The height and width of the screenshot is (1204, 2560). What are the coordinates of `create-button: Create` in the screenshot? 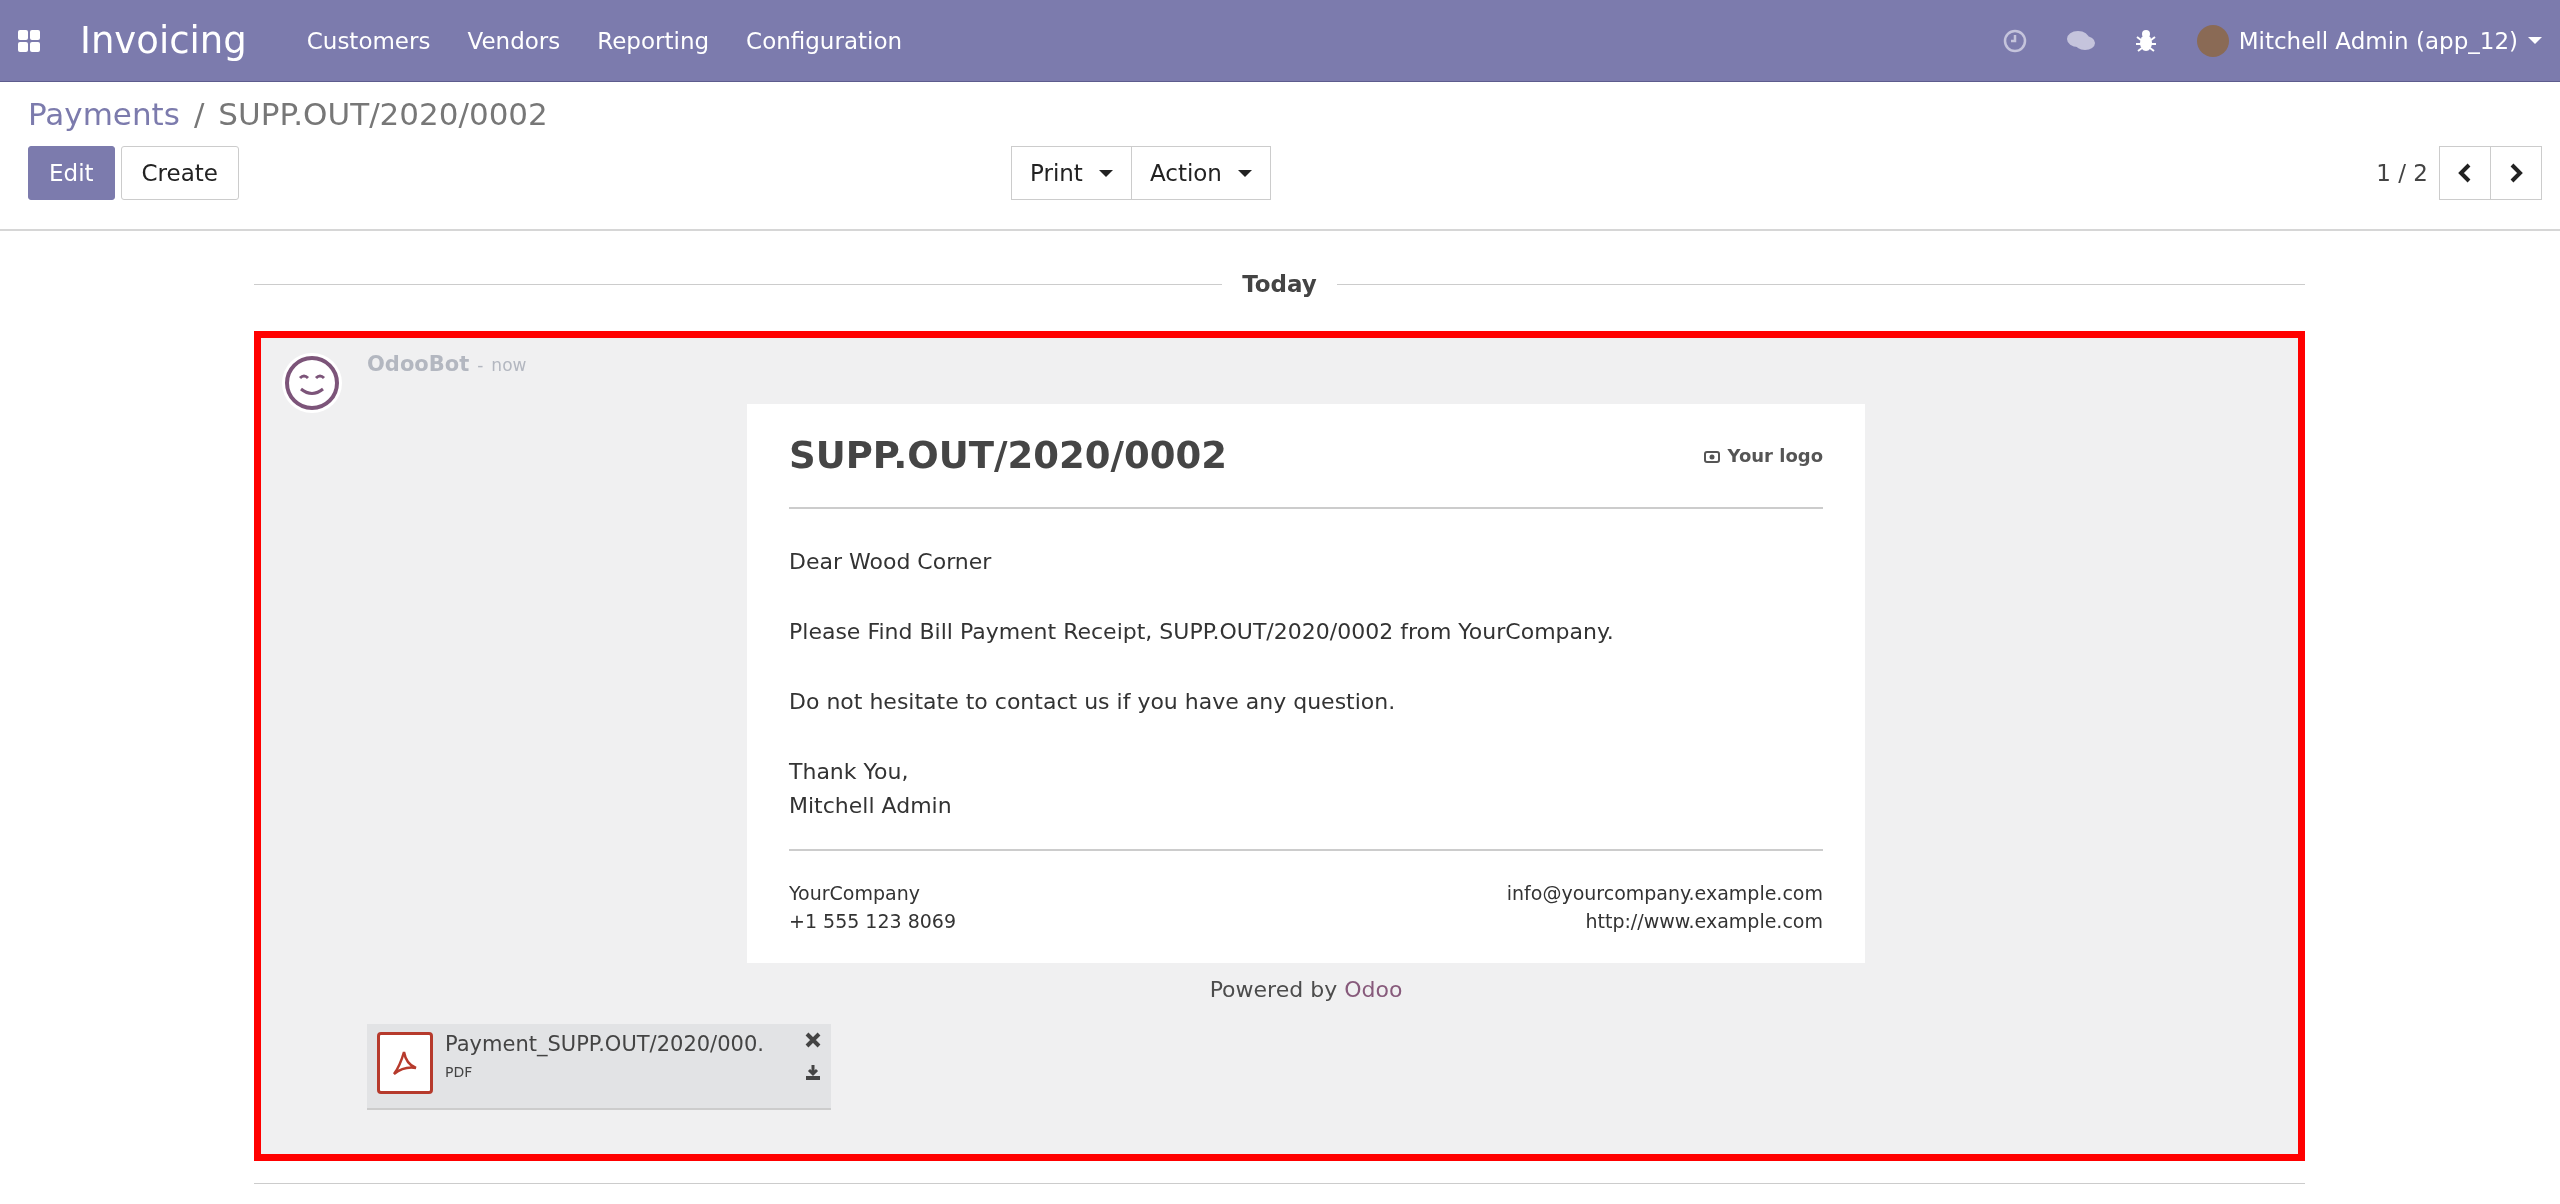 It's located at (179, 173).